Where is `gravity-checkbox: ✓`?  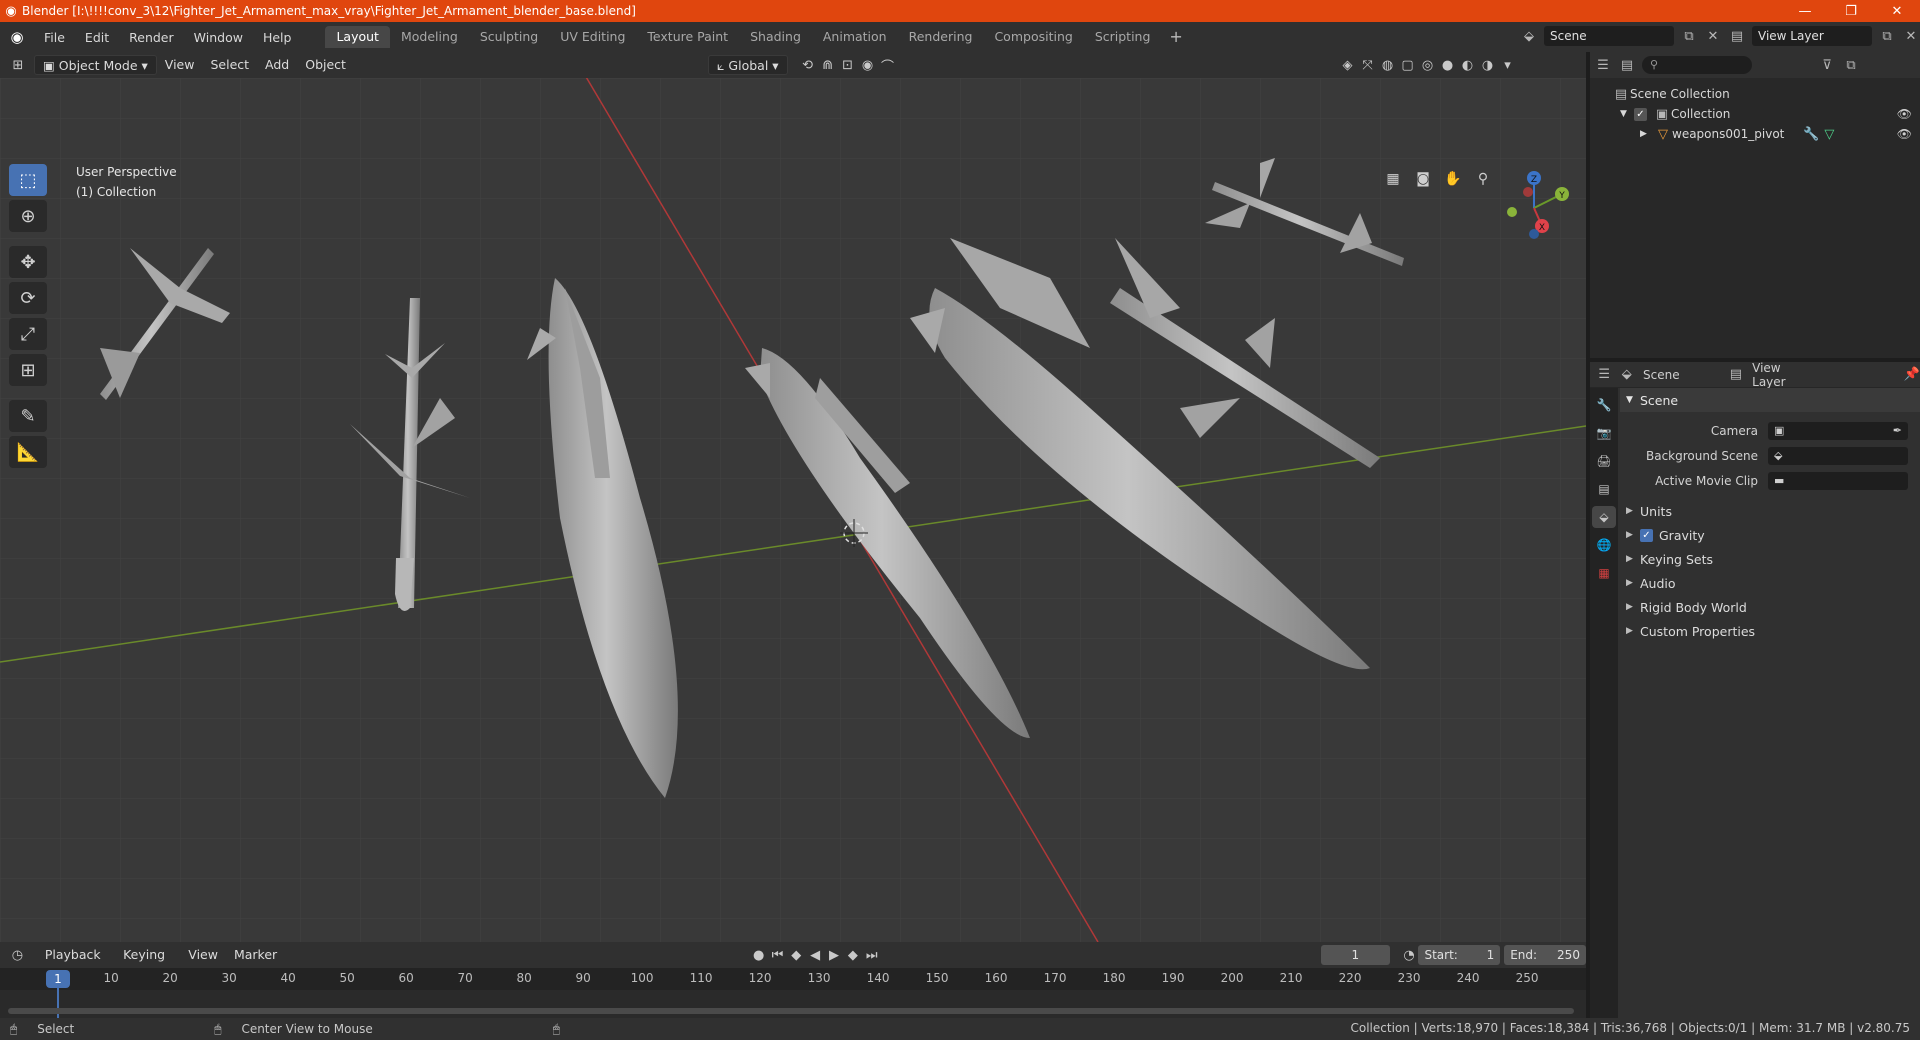
gravity-checkbox: ✓ is located at coordinates (1646, 535).